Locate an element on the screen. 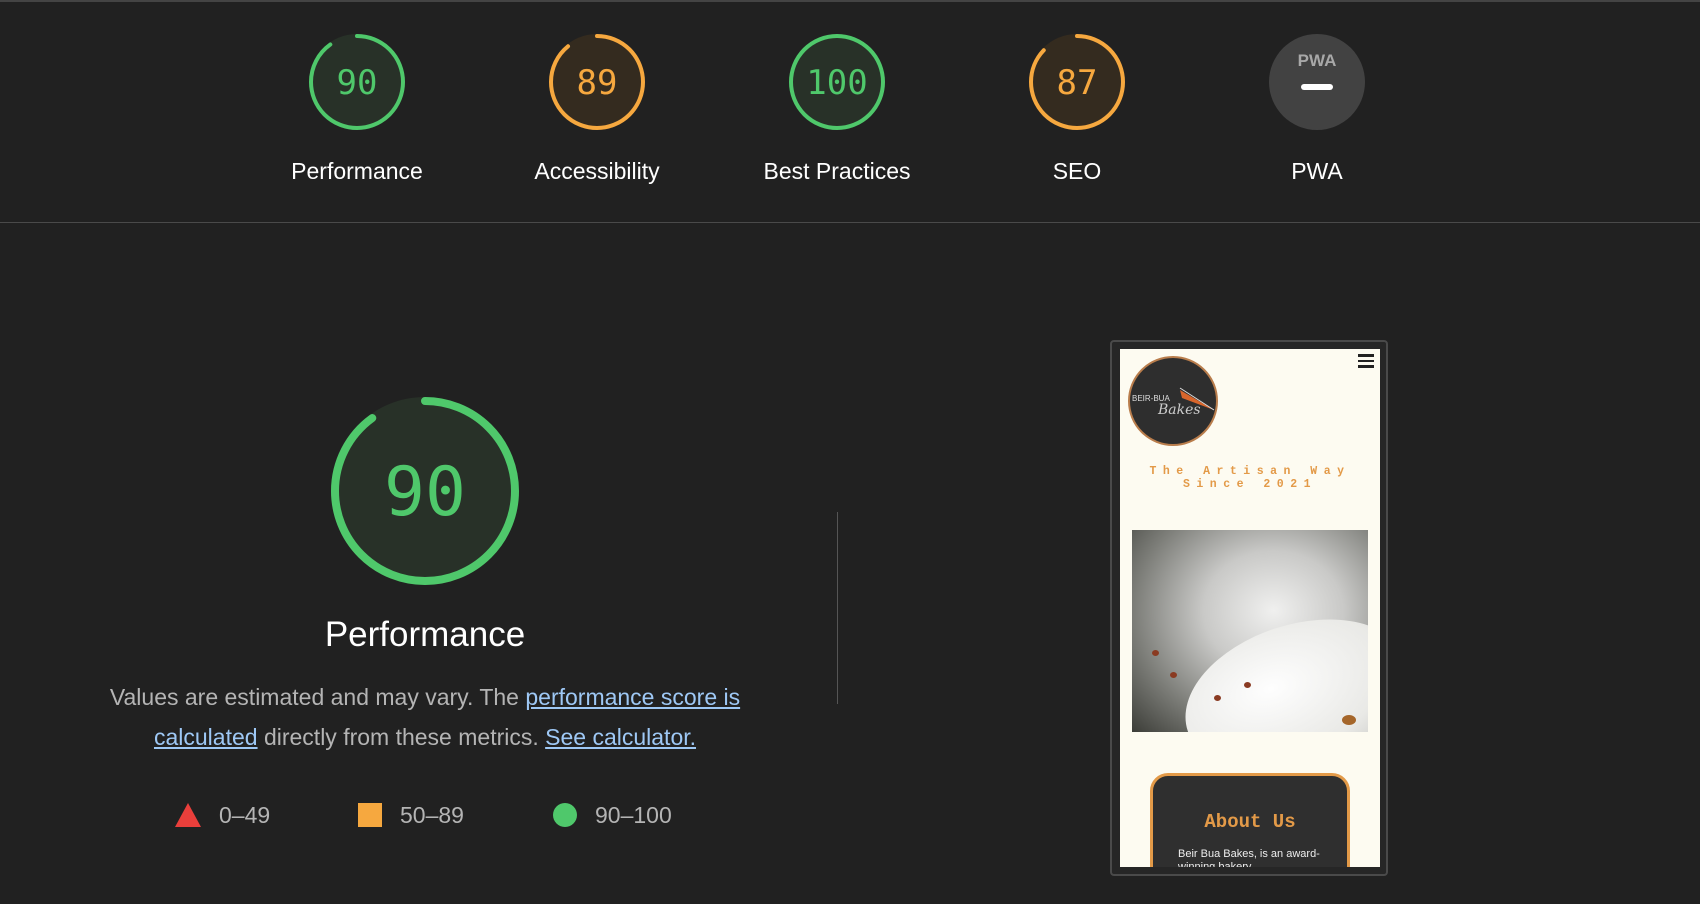  circle-icon is located at coordinates (565, 815).